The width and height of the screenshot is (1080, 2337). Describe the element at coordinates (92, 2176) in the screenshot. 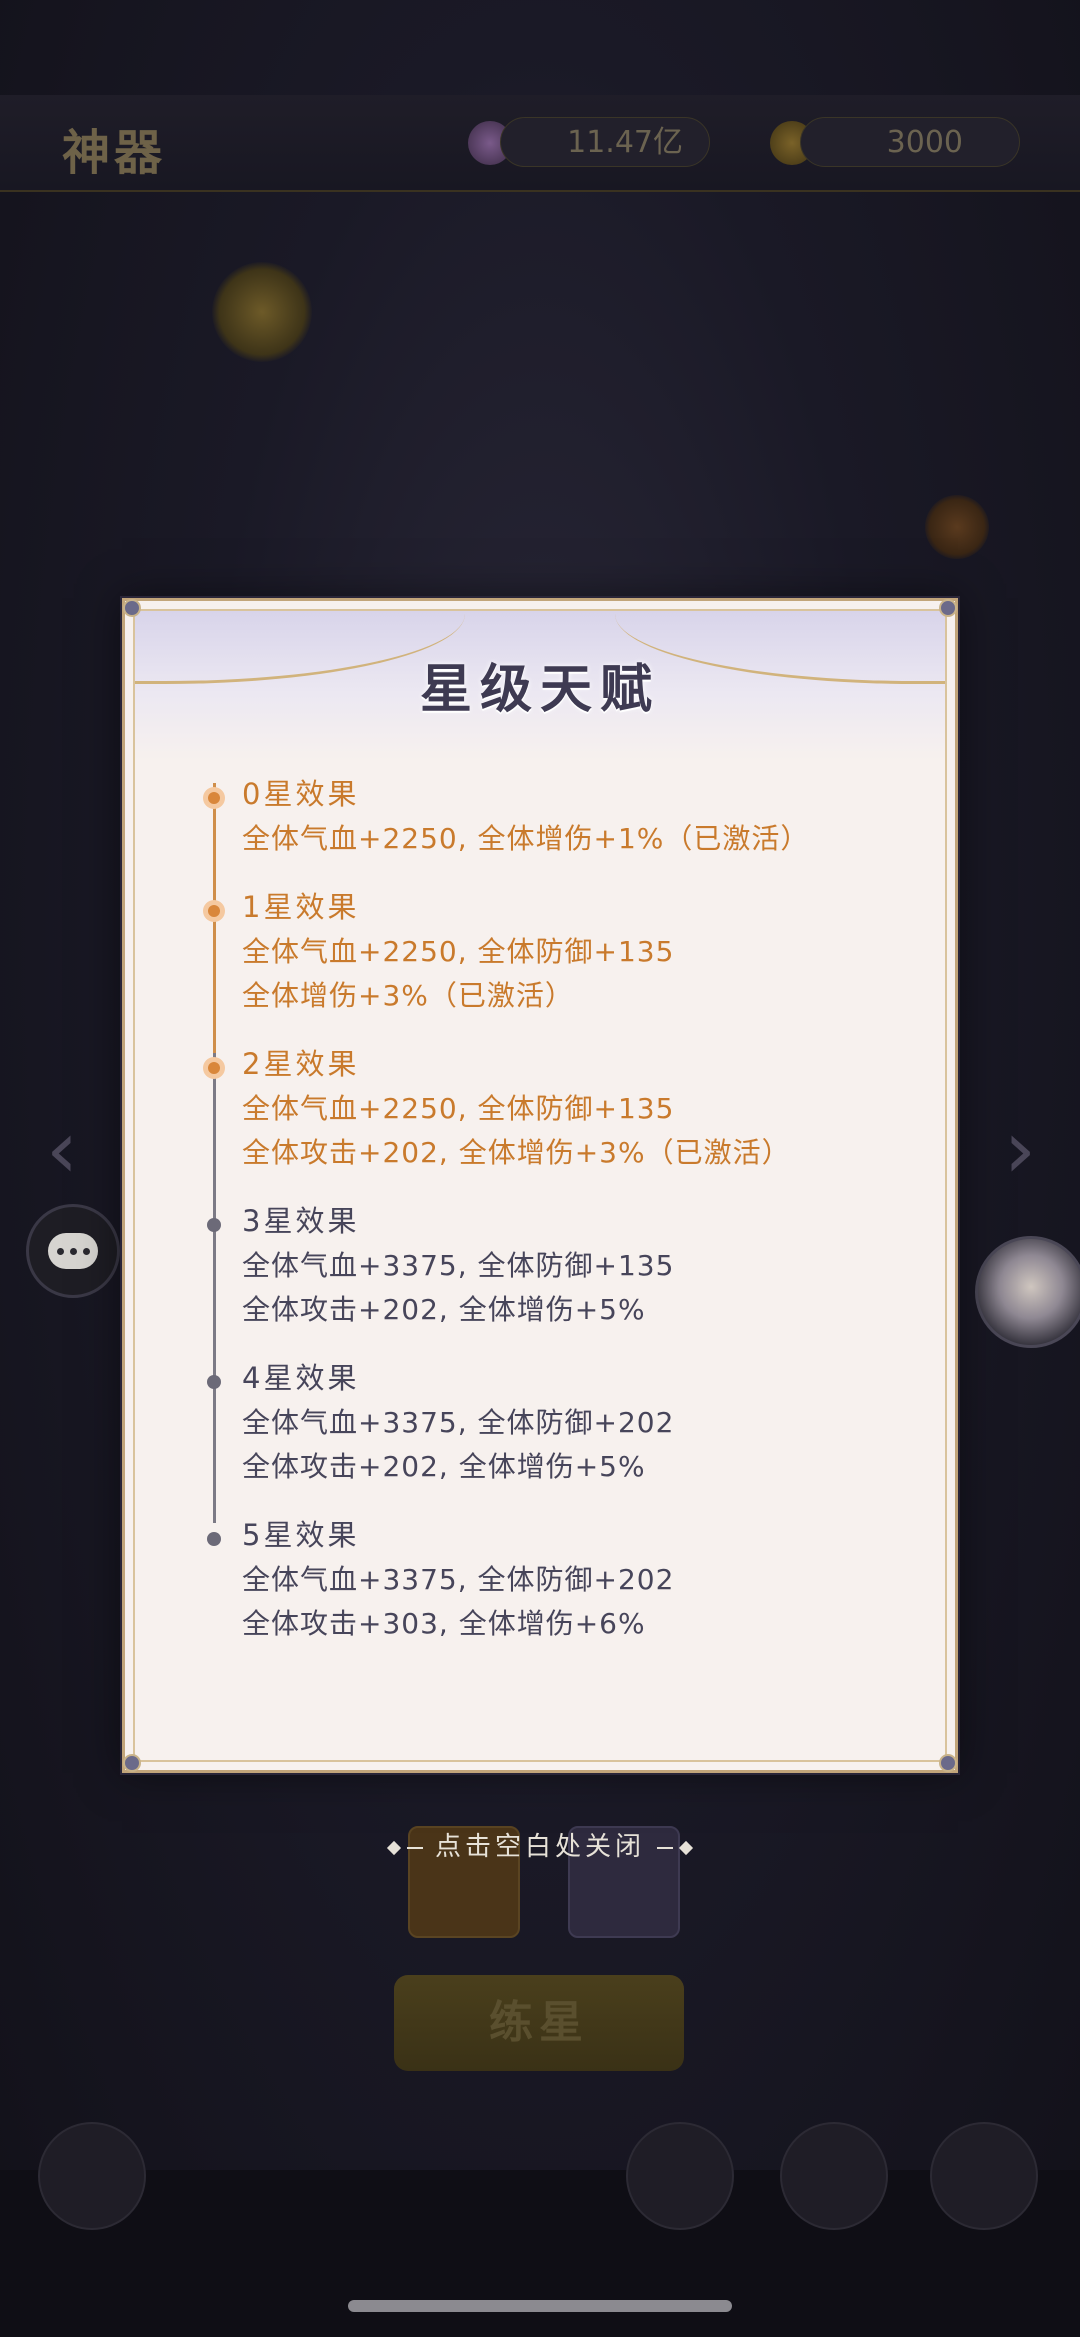

I see `back-button` at that location.